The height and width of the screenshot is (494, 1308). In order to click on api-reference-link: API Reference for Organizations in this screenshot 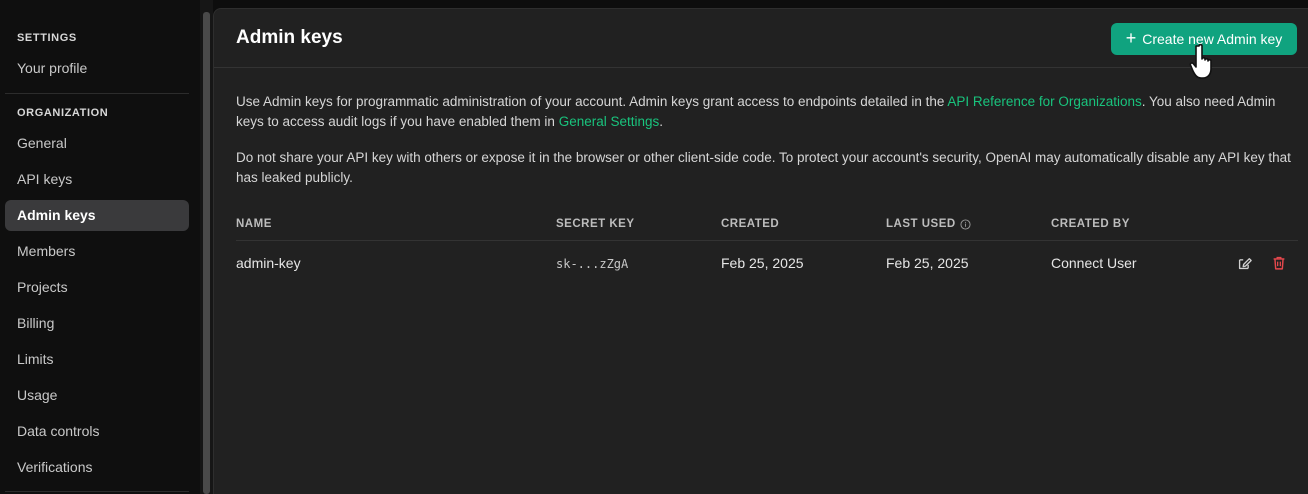, I will do `click(1044, 101)`.